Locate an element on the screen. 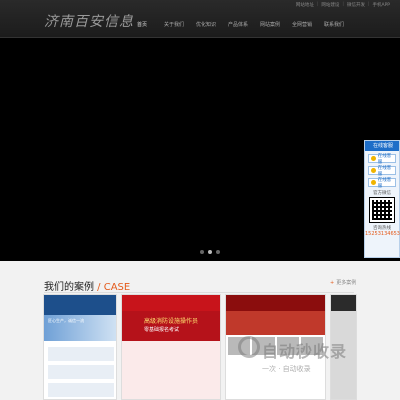 Image resolution: width=400 pixels, height=400 pixels. case-thumb-2: 高级消防设施操作员 零基础报名考试 is located at coordinates (171, 347).